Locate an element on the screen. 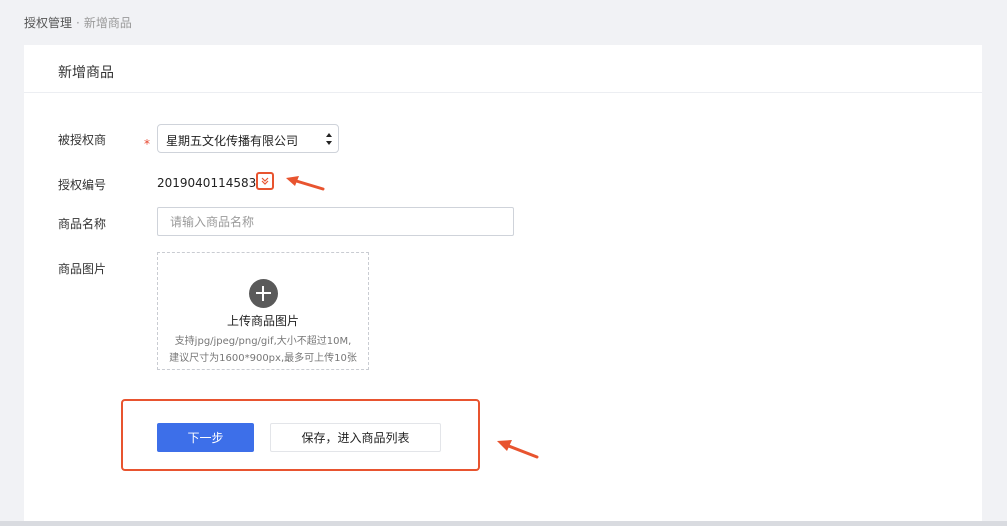 This screenshot has height=526, width=1007. auth-code-value: 20190401145832 is located at coordinates (210, 183).